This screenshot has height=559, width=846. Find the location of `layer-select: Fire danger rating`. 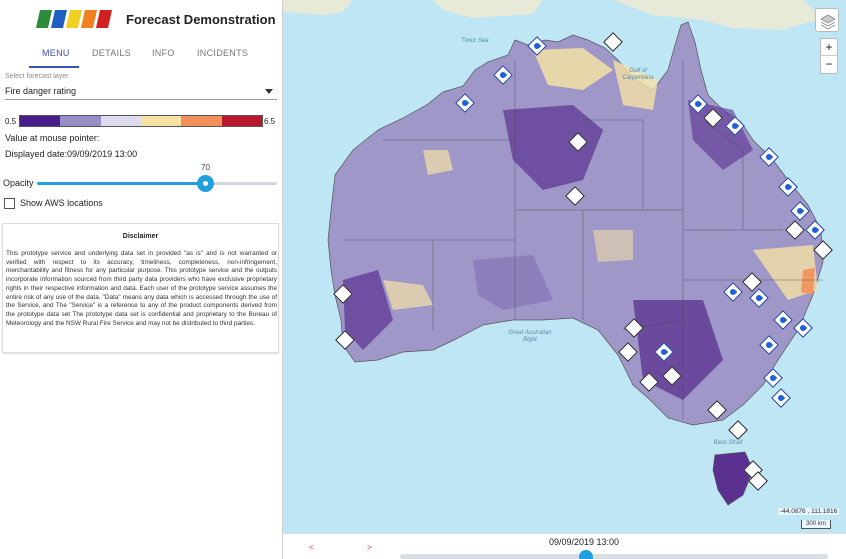

layer-select: Fire danger rating is located at coordinates (141, 92).